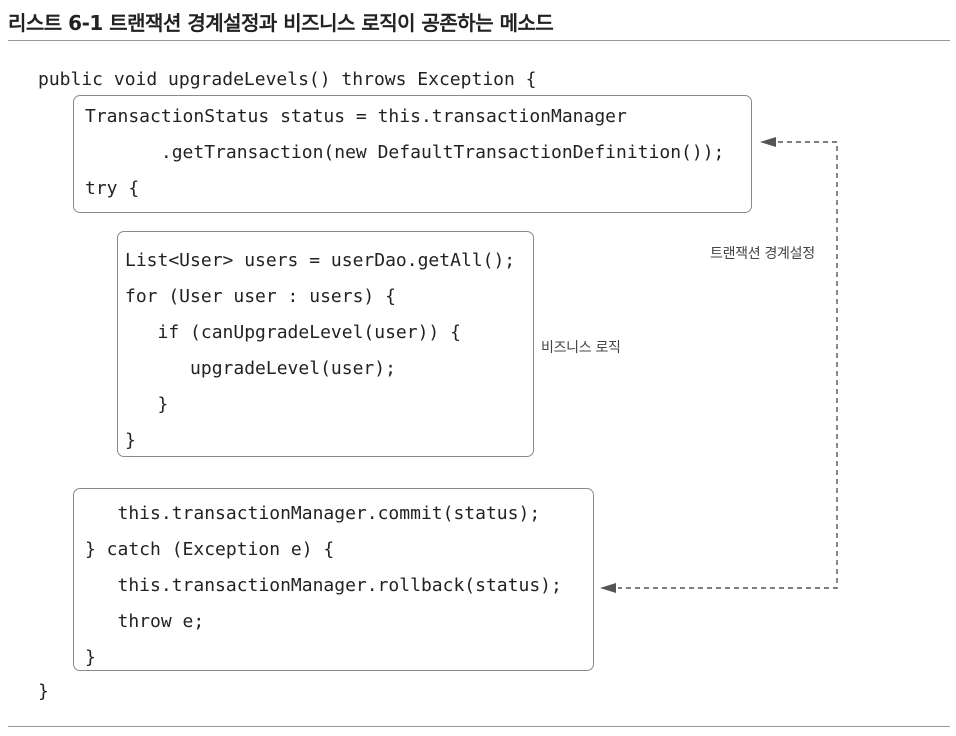 This screenshot has width=956, height=736. What do you see at coordinates (762, 254) in the screenshot?
I see `transaction-boundary-label: 트랜잭션 경계설정` at bounding box center [762, 254].